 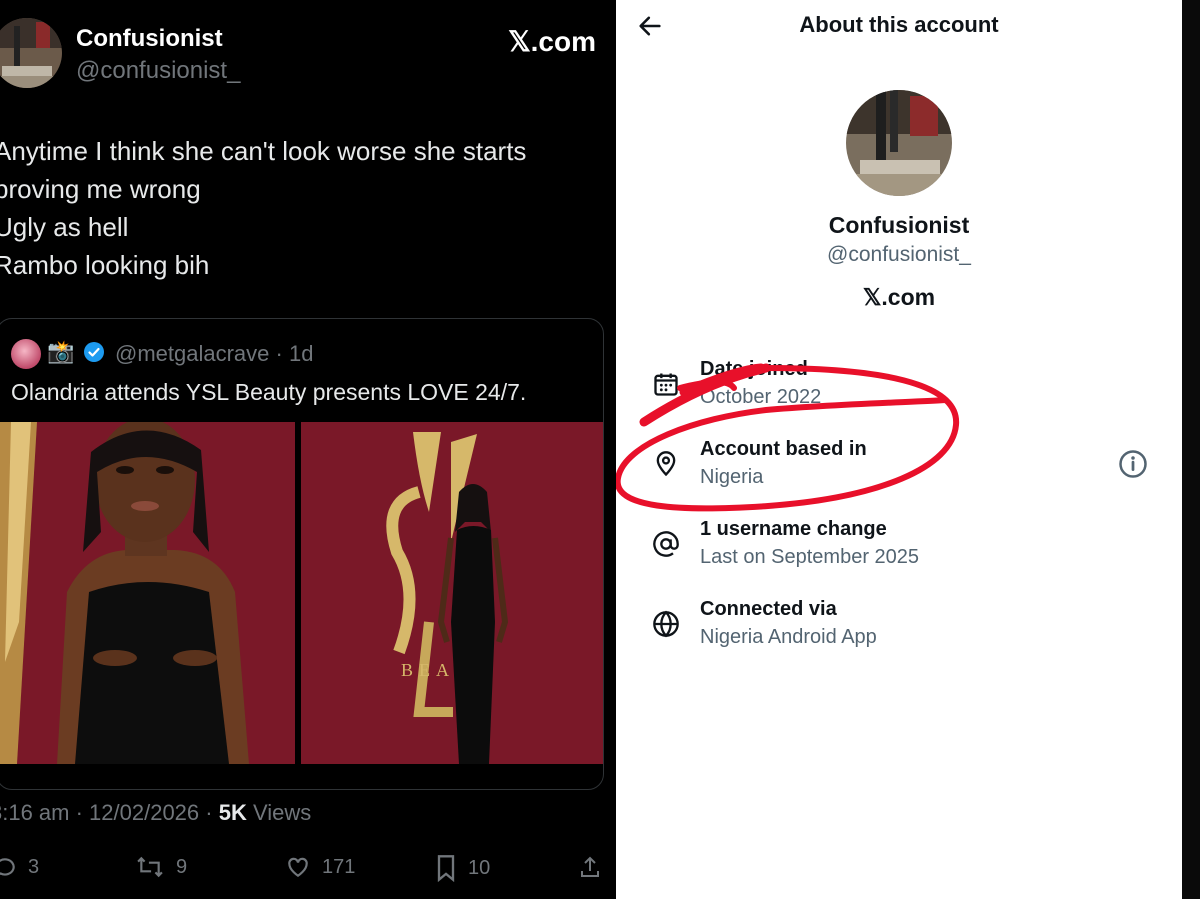 I want to click on bookmark-icon, so click(x=446, y=868).